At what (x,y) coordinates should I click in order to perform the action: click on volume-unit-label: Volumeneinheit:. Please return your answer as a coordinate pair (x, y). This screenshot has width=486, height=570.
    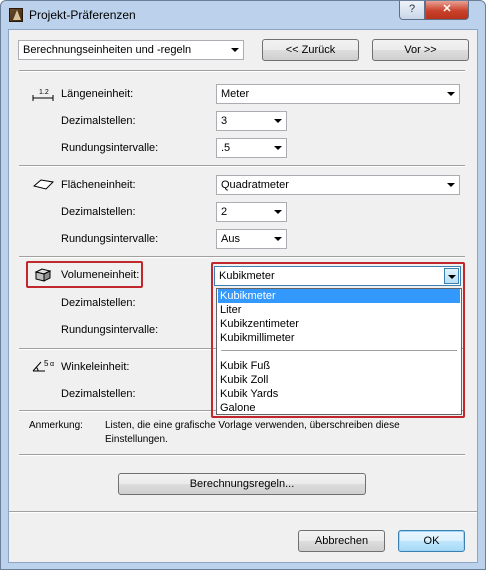
    Looking at the image, I should click on (100, 275).